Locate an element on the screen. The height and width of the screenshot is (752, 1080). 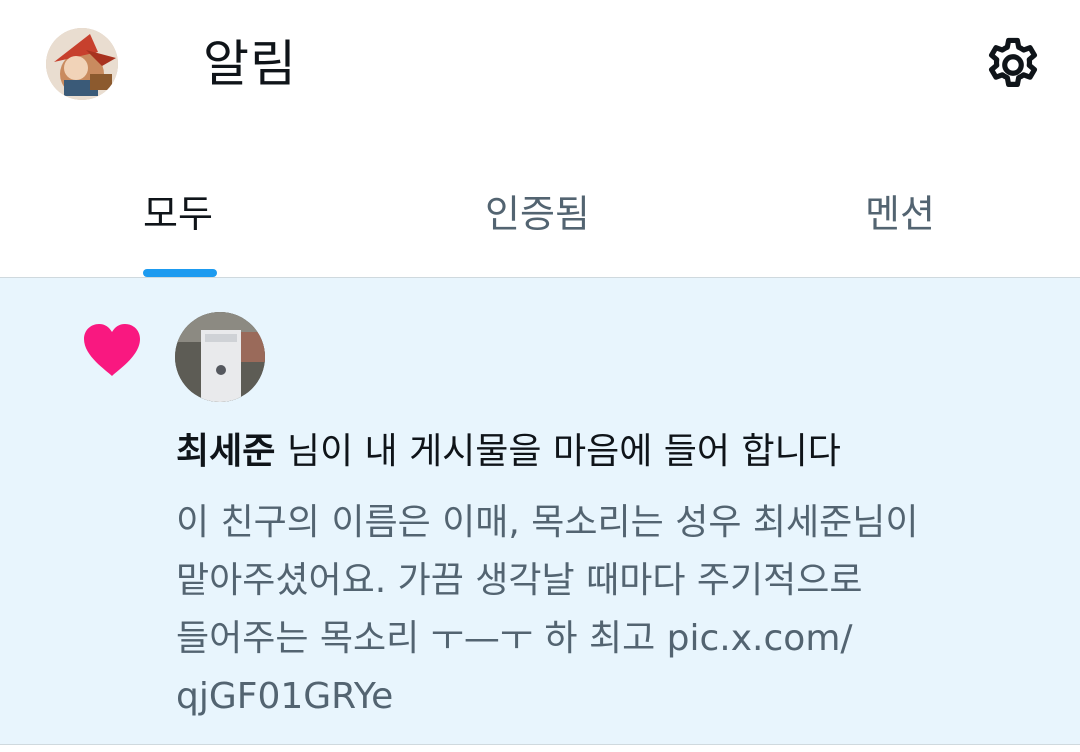
tab-verified: 인증됨 is located at coordinates (540, 213).